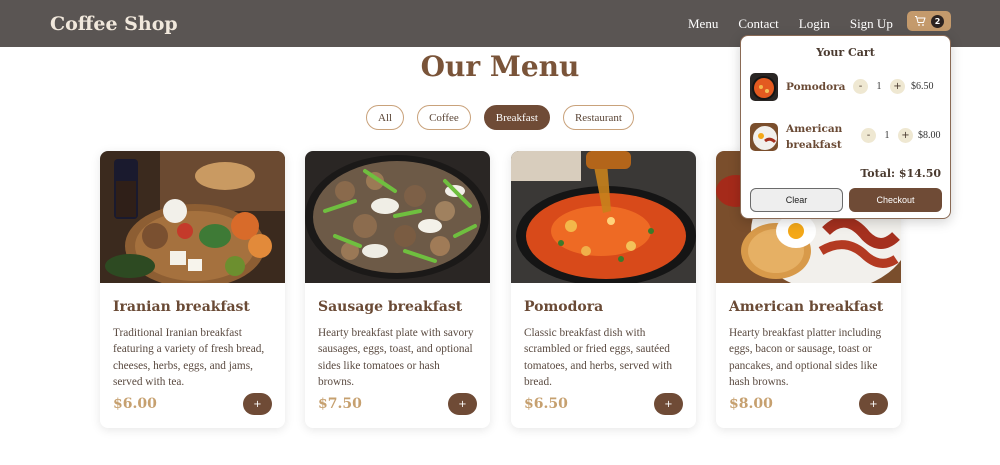 This screenshot has height=465, width=1000. What do you see at coordinates (895, 200) in the screenshot?
I see `checkout-button: Checkout` at bounding box center [895, 200].